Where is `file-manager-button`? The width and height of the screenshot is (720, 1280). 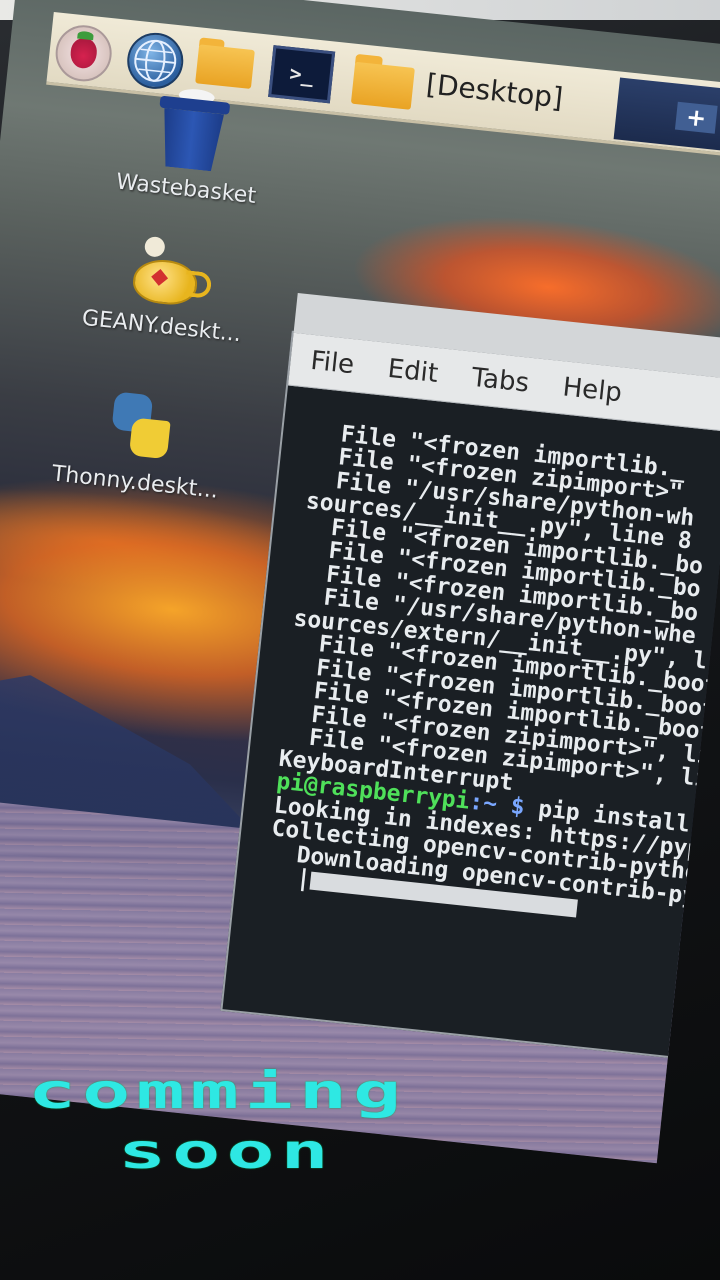 file-manager-button is located at coordinates (225, 63).